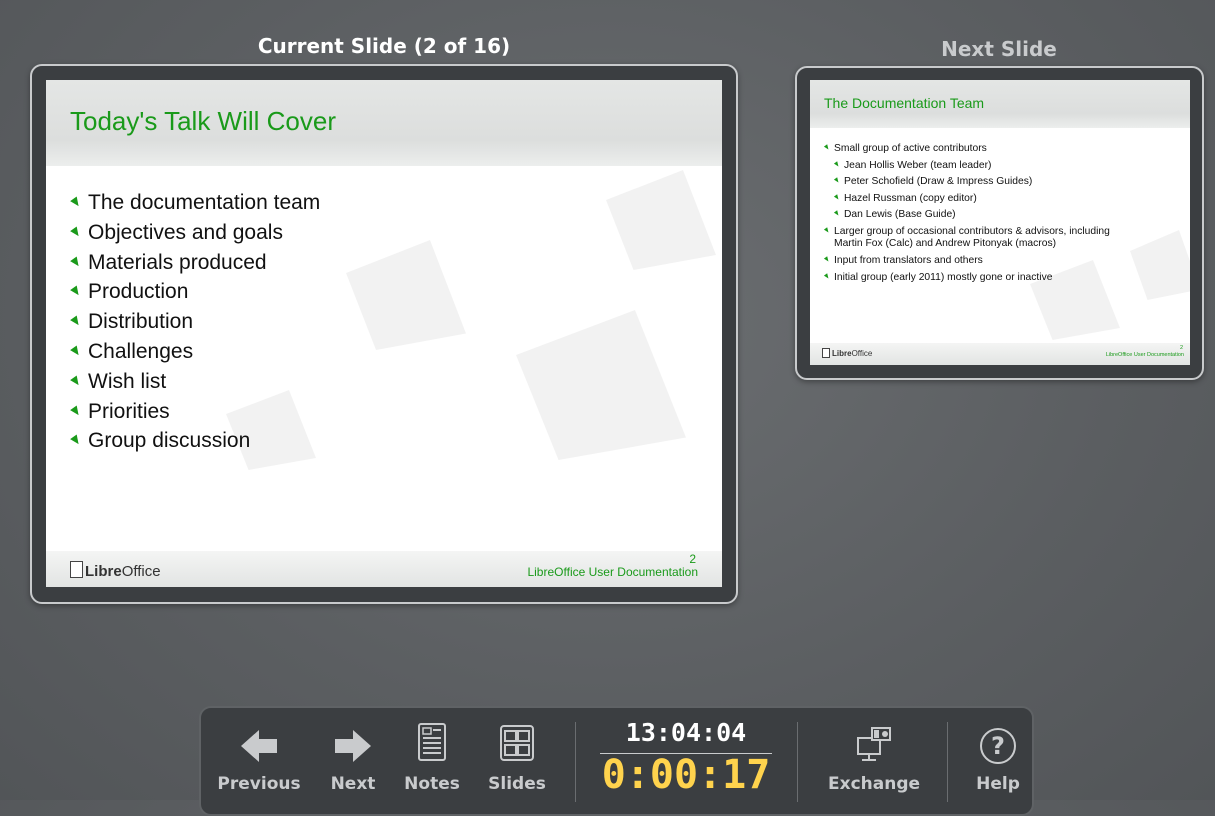  What do you see at coordinates (517, 784) in the screenshot?
I see `slides-label: Slides` at bounding box center [517, 784].